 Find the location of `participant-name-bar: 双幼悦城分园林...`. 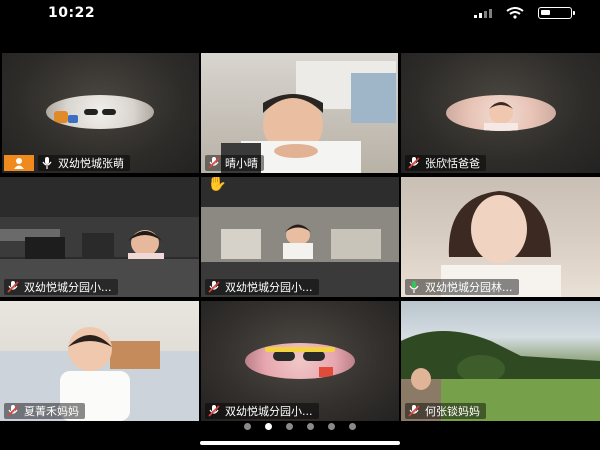

participant-name-bar: 双幼悦城分园林... is located at coordinates (462, 287).